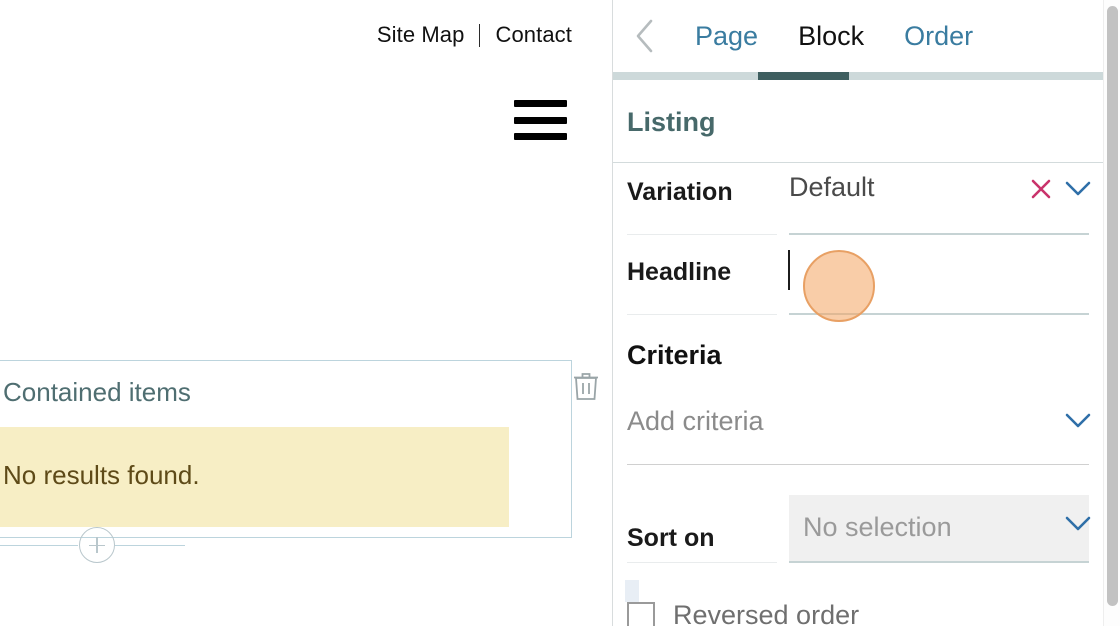 The image size is (1120, 626). I want to click on tab-underline, so click(866, 76).